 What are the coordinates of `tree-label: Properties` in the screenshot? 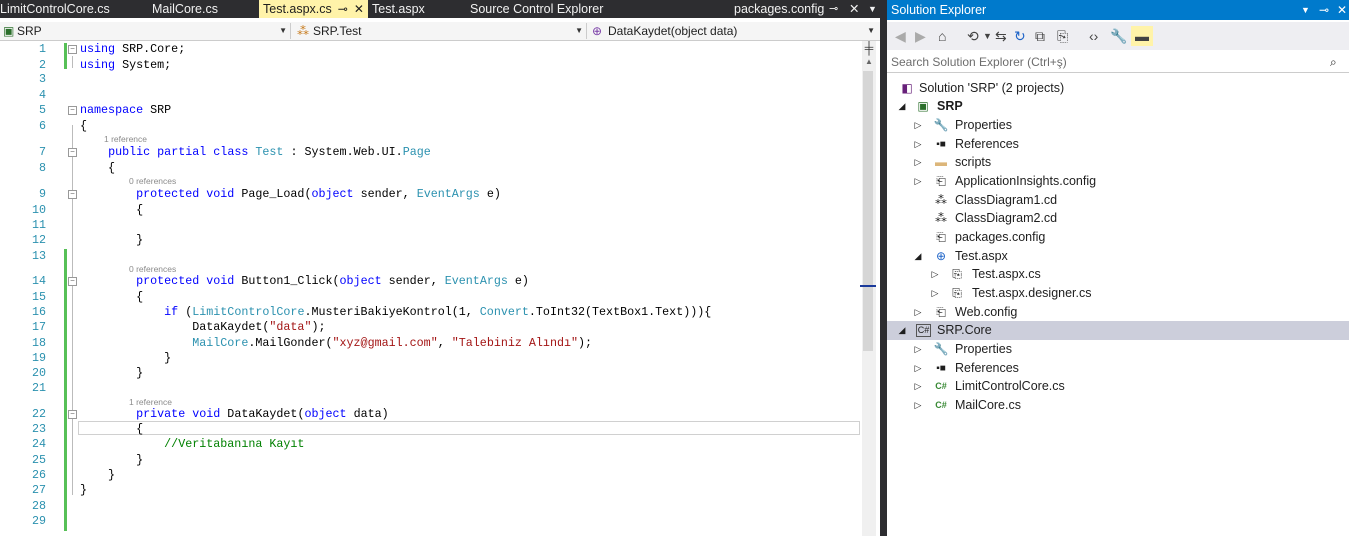 It's located at (983, 349).